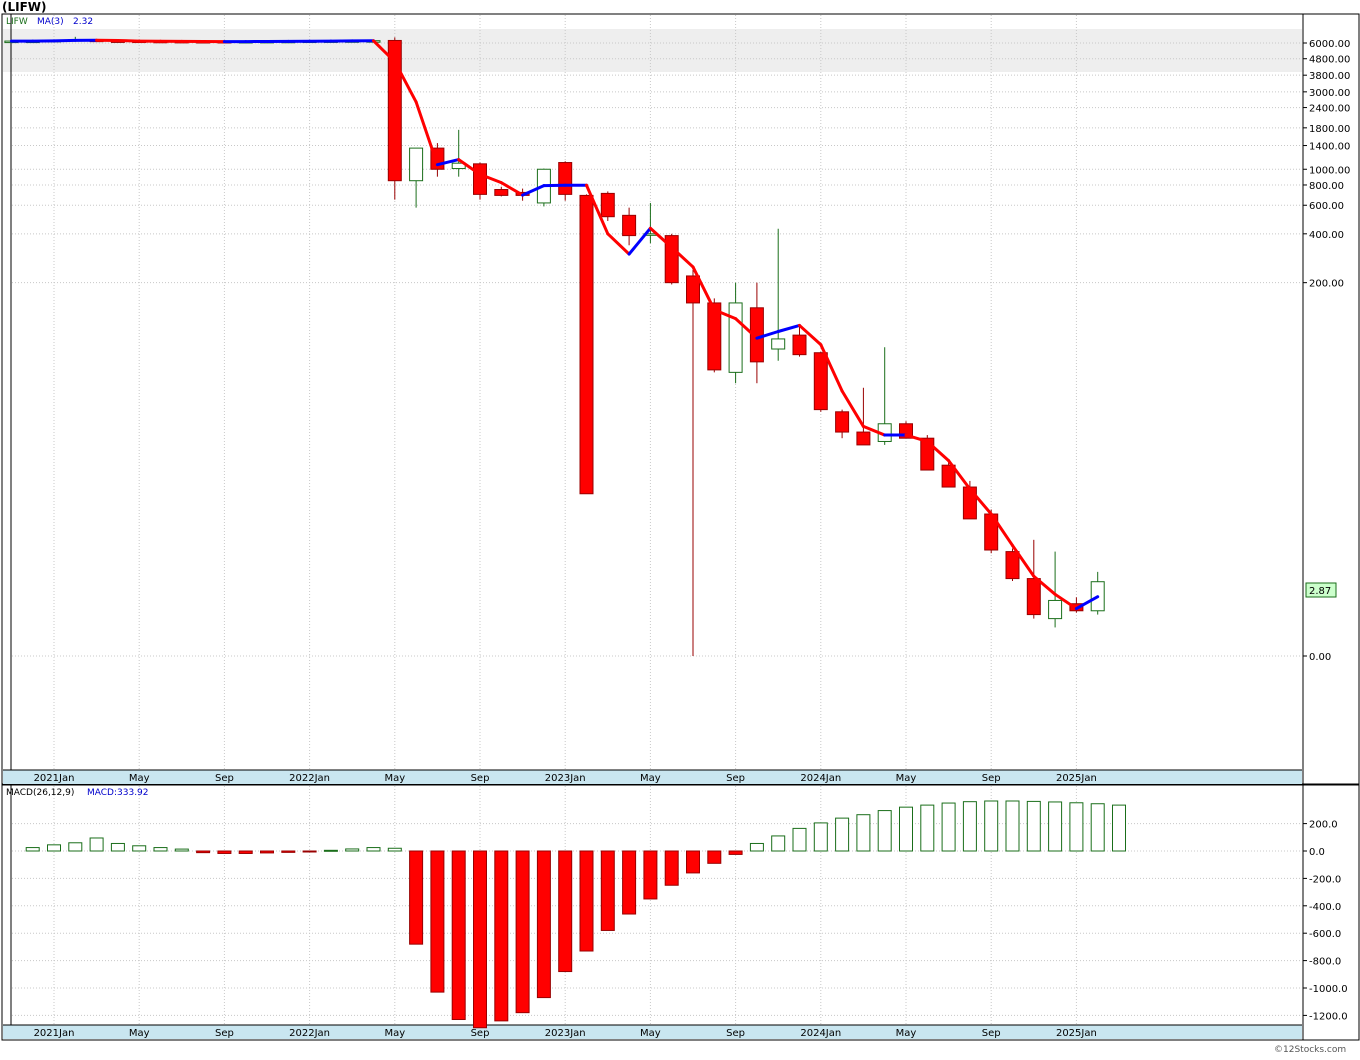 The height and width of the screenshot is (1060, 1360). What do you see at coordinates (1329, 129) in the screenshot?
I see `price-y-tick: 1800.00` at bounding box center [1329, 129].